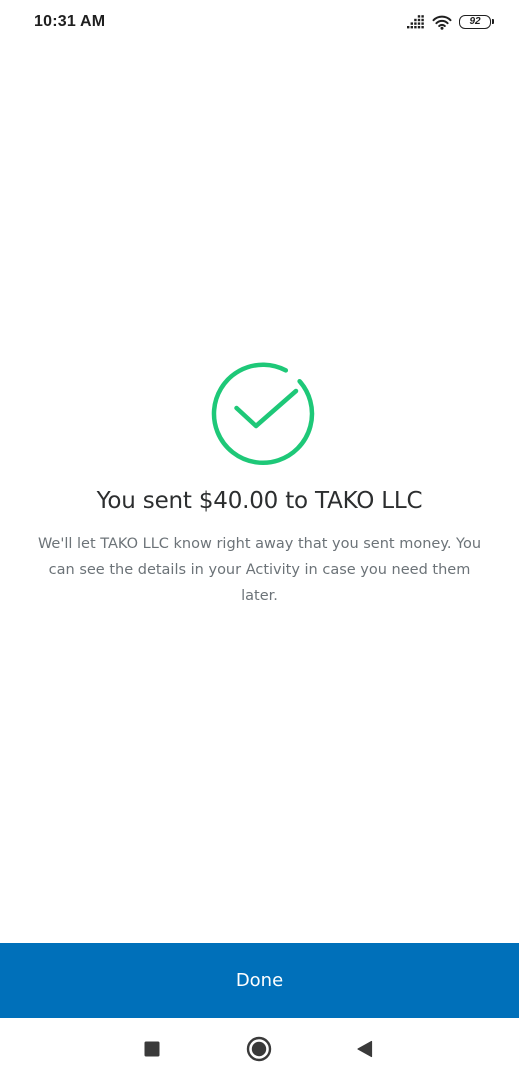  Describe the element at coordinates (259, 501) in the screenshot. I see `success-title: You sent $40.00 to TAKO LLC` at that location.